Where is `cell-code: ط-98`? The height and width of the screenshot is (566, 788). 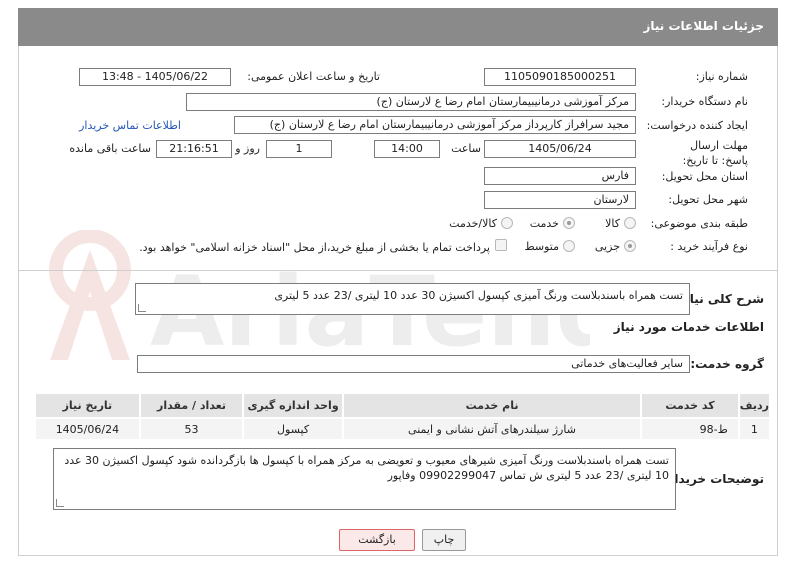 cell-code: ط-98 is located at coordinates (690, 429).